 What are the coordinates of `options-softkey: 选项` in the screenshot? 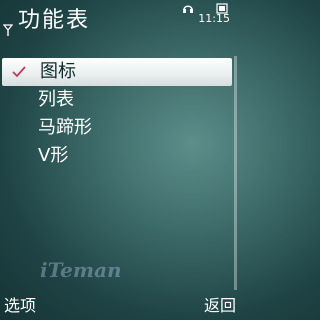 It's located at (20, 304).